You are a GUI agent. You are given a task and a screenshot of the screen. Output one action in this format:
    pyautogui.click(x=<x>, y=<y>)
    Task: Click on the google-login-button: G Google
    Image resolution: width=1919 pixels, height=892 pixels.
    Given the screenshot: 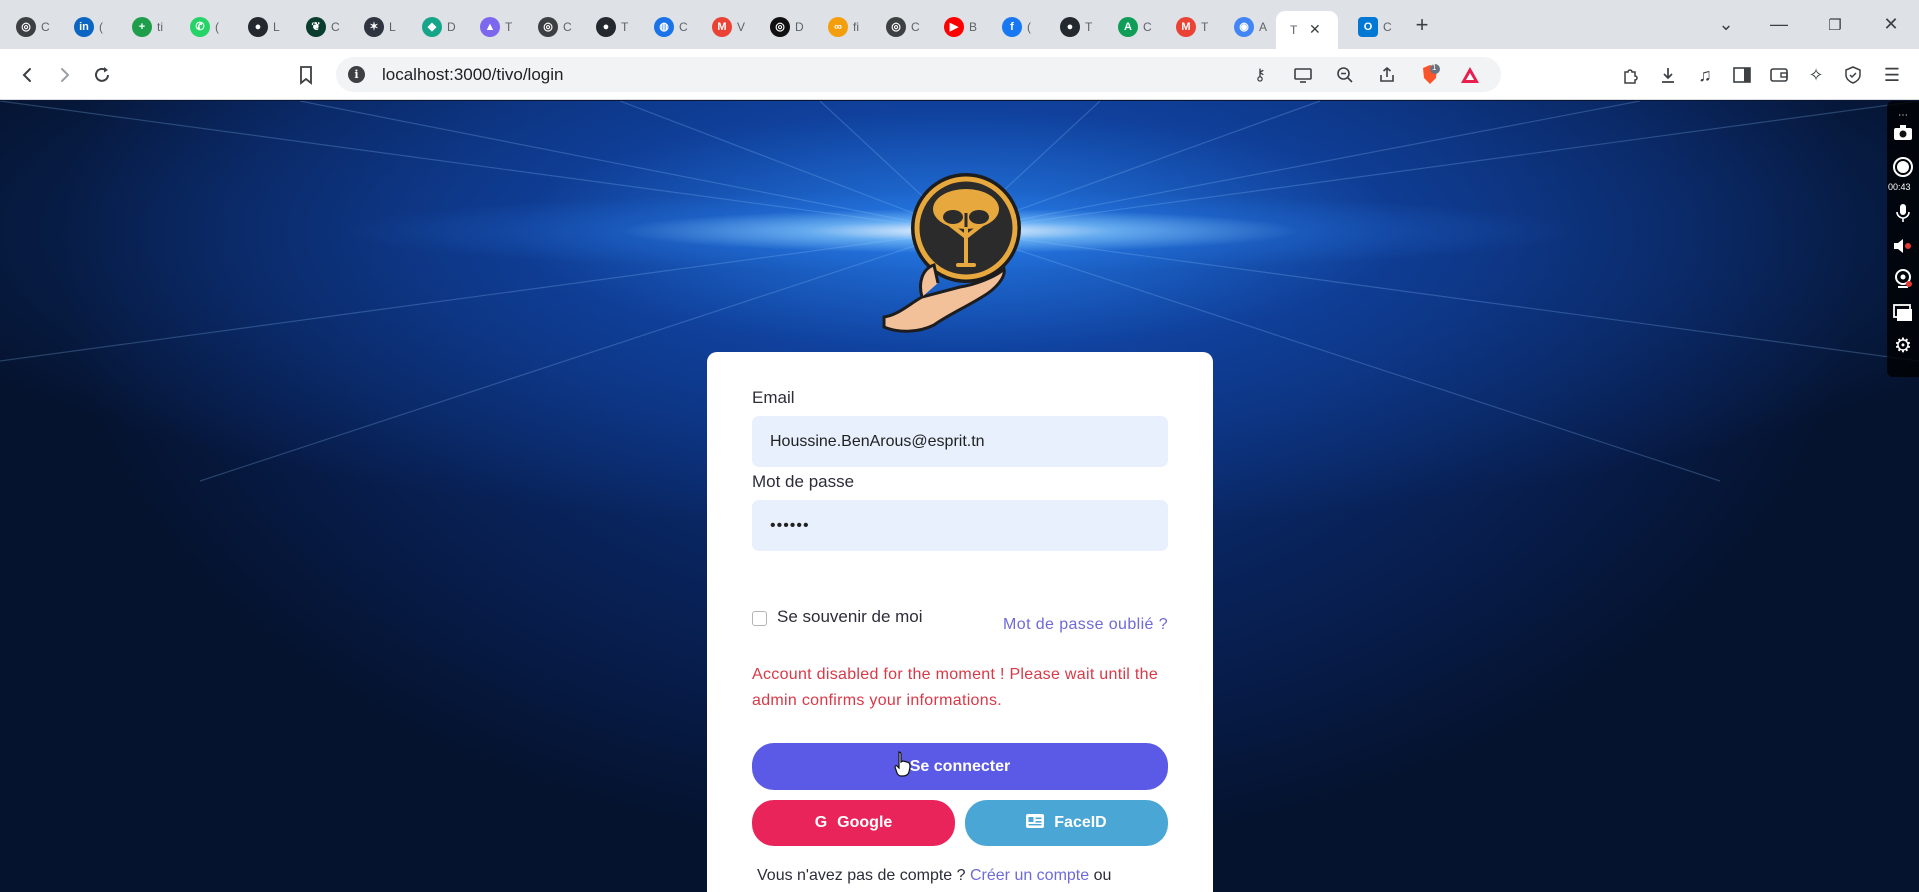 What is the action you would take?
    pyautogui.click(x=853, y=823)
    